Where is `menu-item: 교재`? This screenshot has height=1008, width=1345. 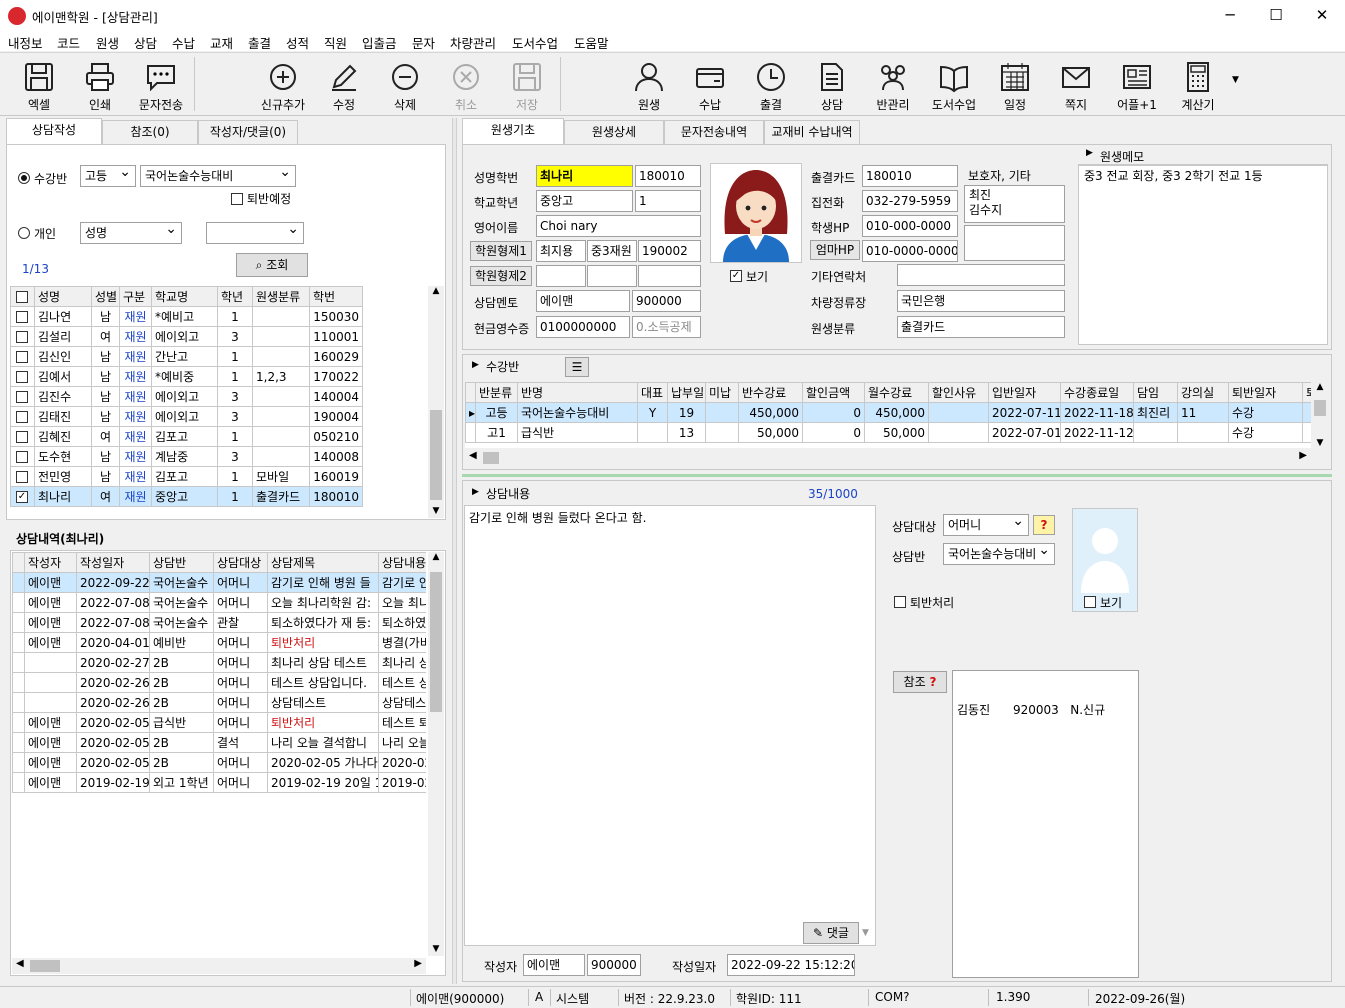 menu-item: 교재 is located at coordinates (221, 42).